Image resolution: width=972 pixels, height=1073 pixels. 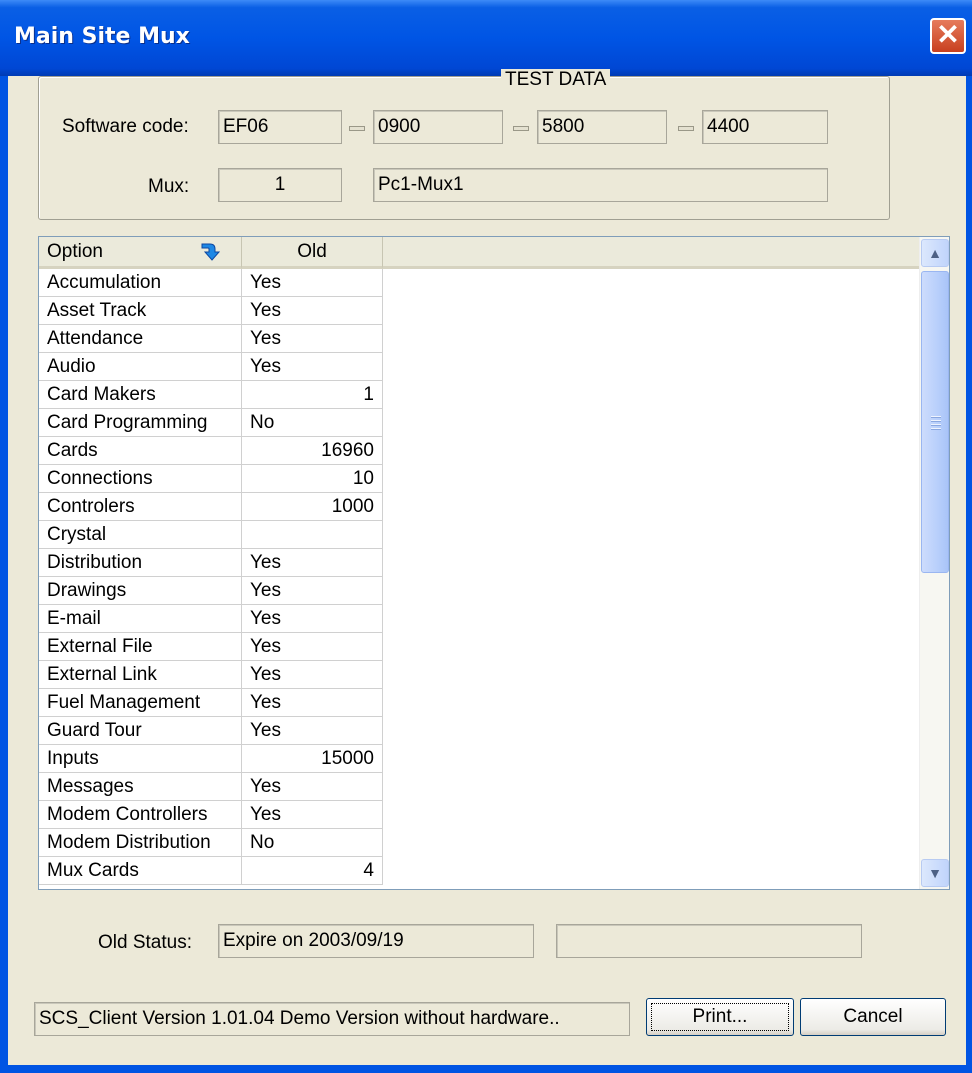 What do you see at coordinates (479, 591) in the screenshot?
I see `table-row: Drawings Yes` at bounding box center [479, 591].